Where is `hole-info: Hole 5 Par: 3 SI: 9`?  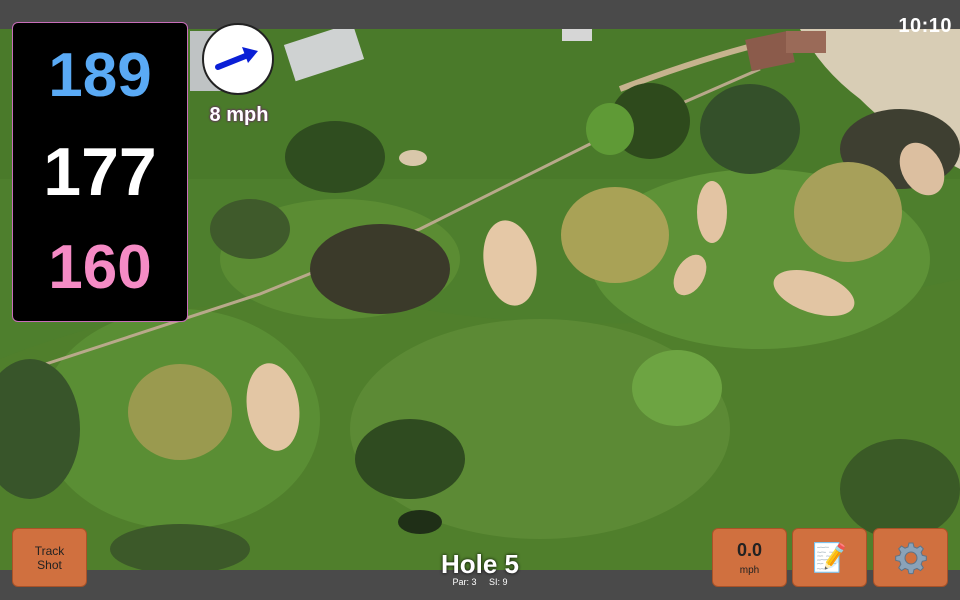
hole-info: Hole 5 Par: 3 SI: 9 is located at coordinates (480, 568).